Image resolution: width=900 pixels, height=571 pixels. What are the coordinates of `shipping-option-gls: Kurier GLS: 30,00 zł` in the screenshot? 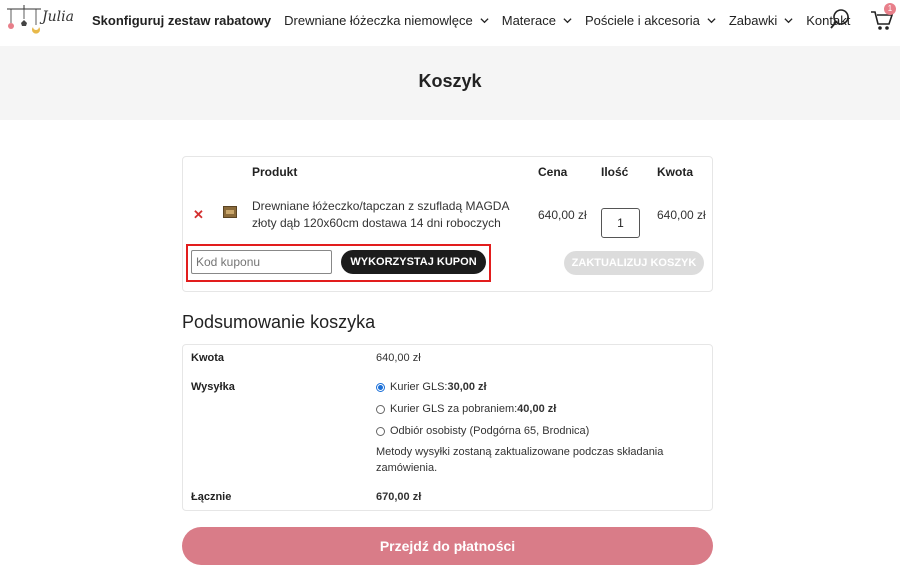 It's located at (431, 387).